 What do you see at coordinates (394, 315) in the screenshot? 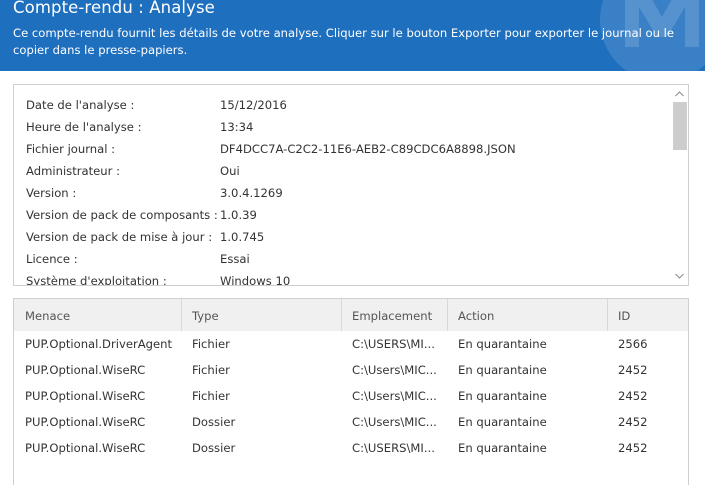
I see `column-header-location: Emplacement` at bounding box center [394, 315].